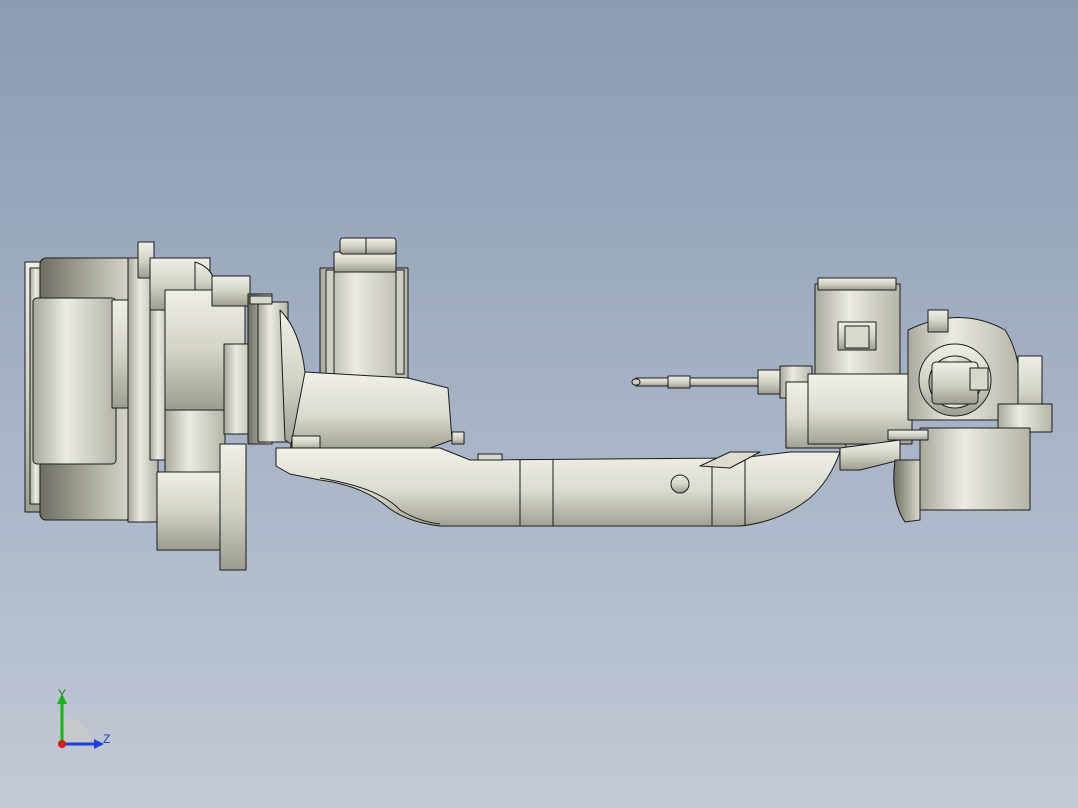 This screenshot has width=1078, height=808. What do you see at coordinates (919, 400) in the screenshot?
I see `wrist-assembly` at bounding box center [919, 400].